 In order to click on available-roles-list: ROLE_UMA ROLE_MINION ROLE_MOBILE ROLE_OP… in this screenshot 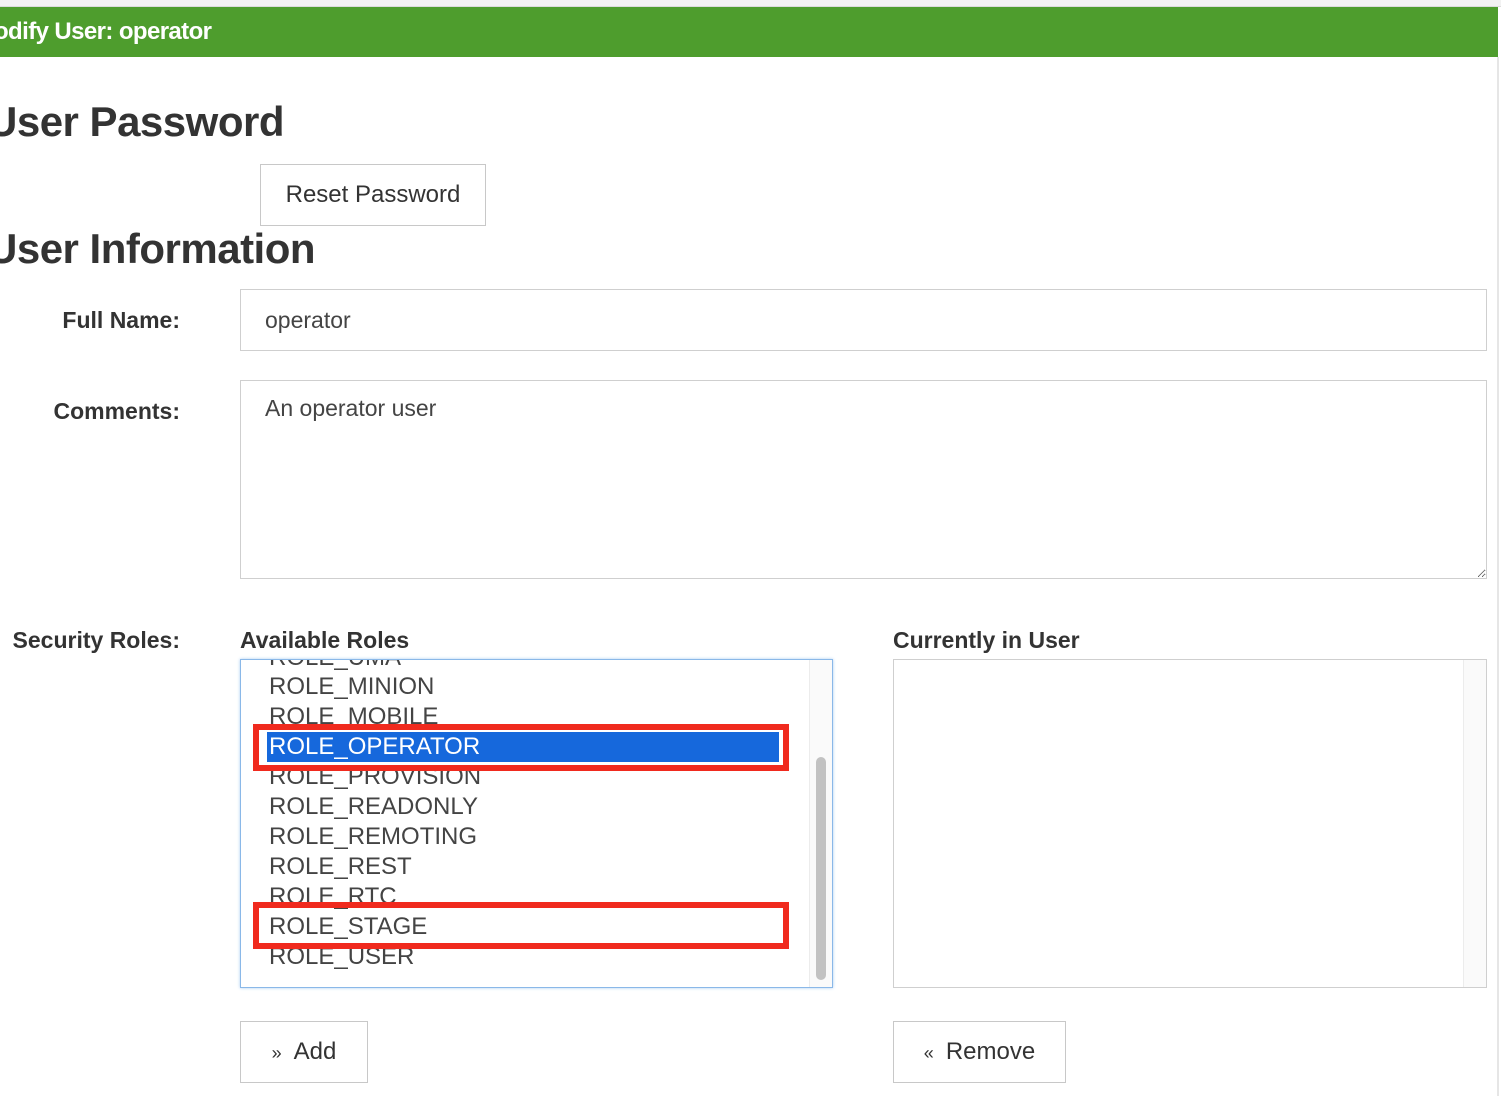, I will do `click(536, 823)`.